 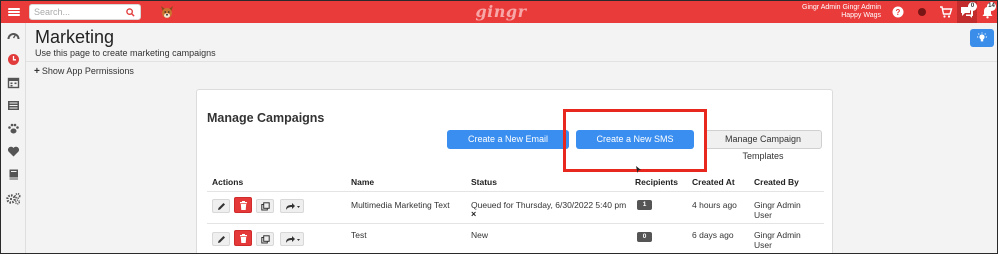 I want to click on business-name: Happy Wags, so click(x=861, y=15).